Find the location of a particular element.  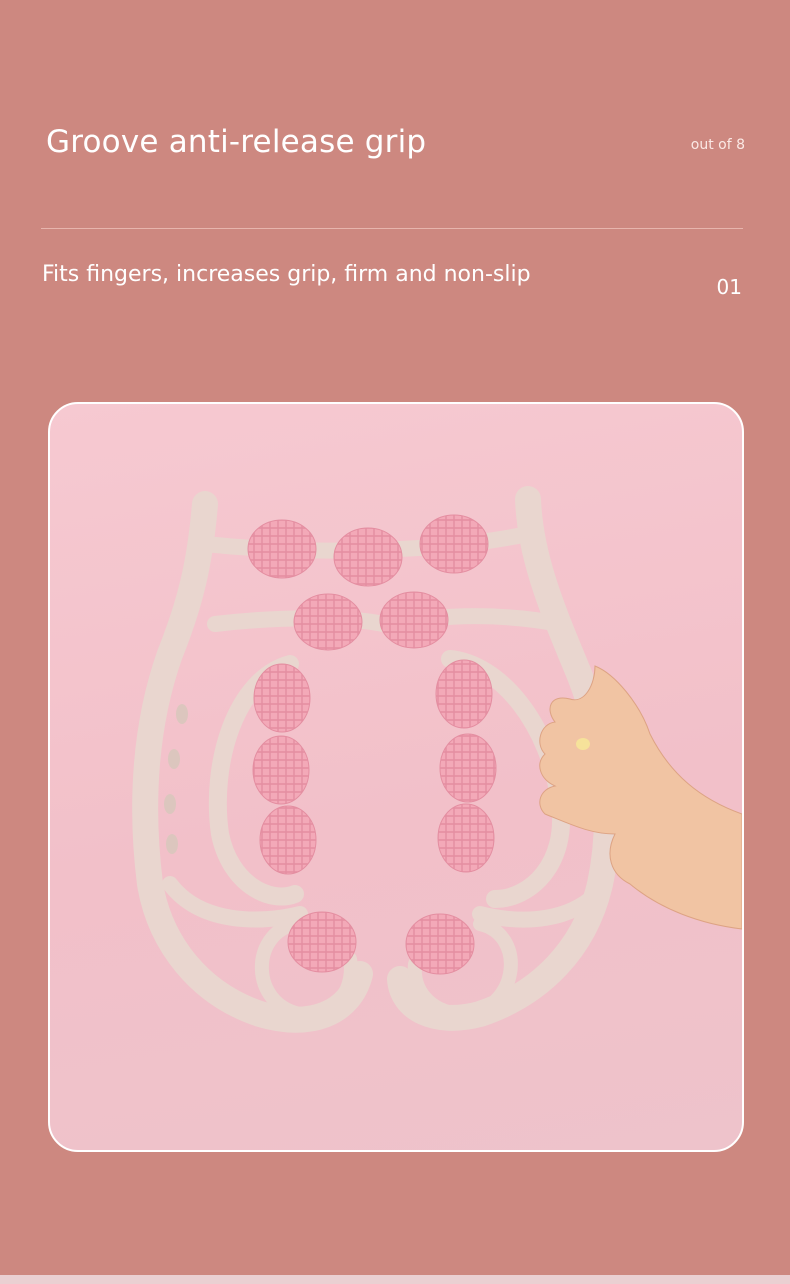

slide-counter: out of 8 is located at coordinates (717, 145).